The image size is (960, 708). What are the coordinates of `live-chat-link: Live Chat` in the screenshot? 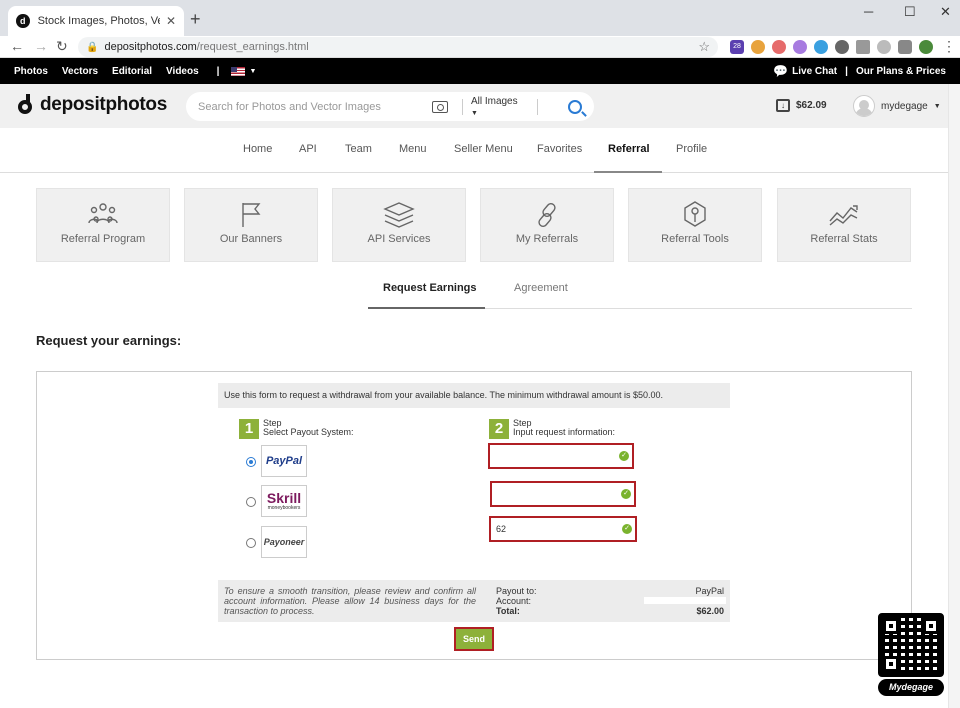 It's located at (814, 71).